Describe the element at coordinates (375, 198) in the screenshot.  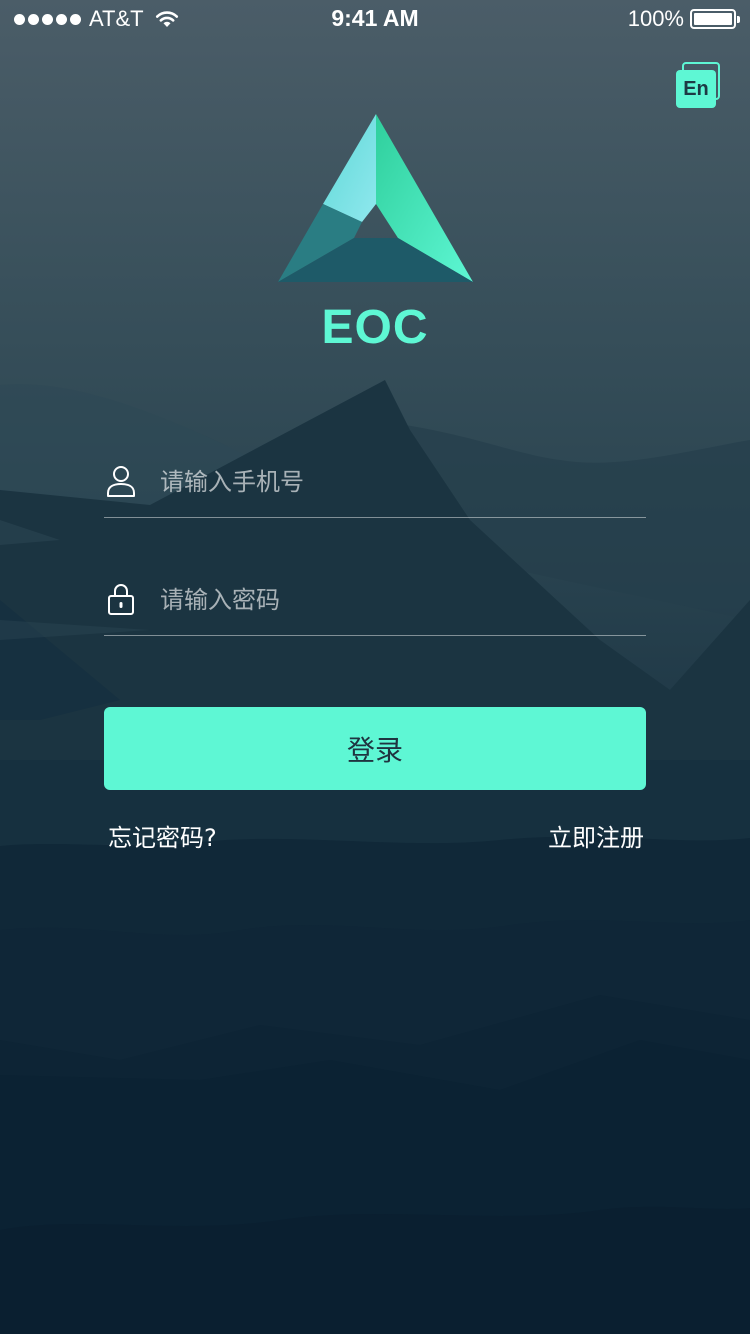
I see `brand-logo-icon` at that location.